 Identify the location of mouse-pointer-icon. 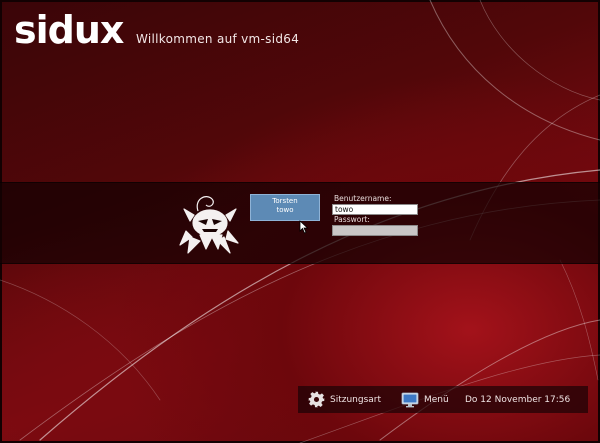
(304, 227).